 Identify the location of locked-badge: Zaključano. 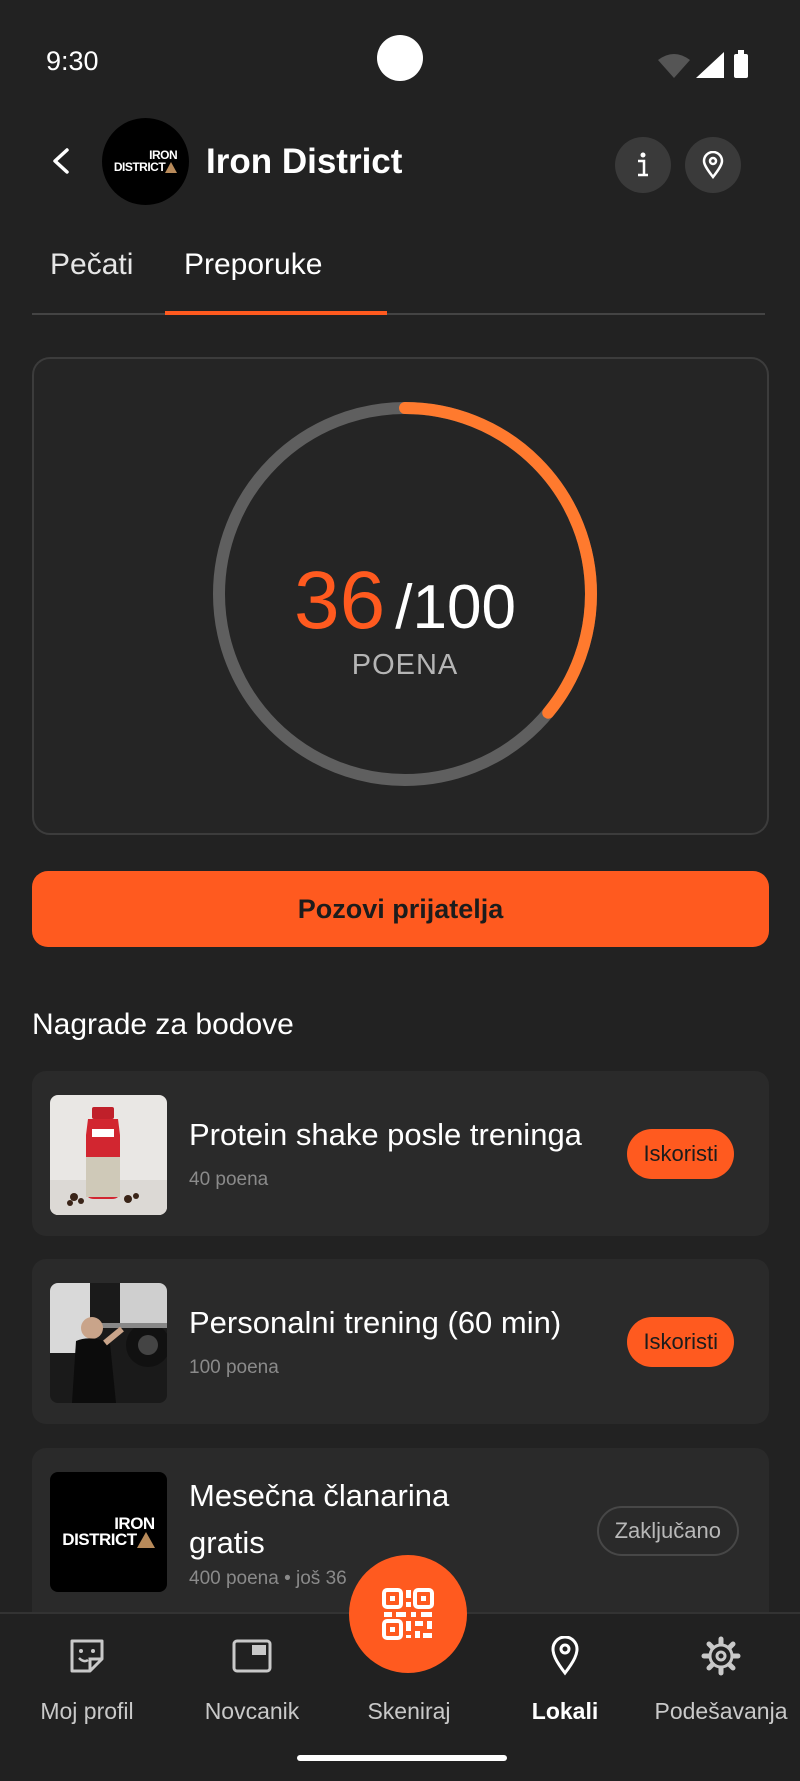
(667, 1531).